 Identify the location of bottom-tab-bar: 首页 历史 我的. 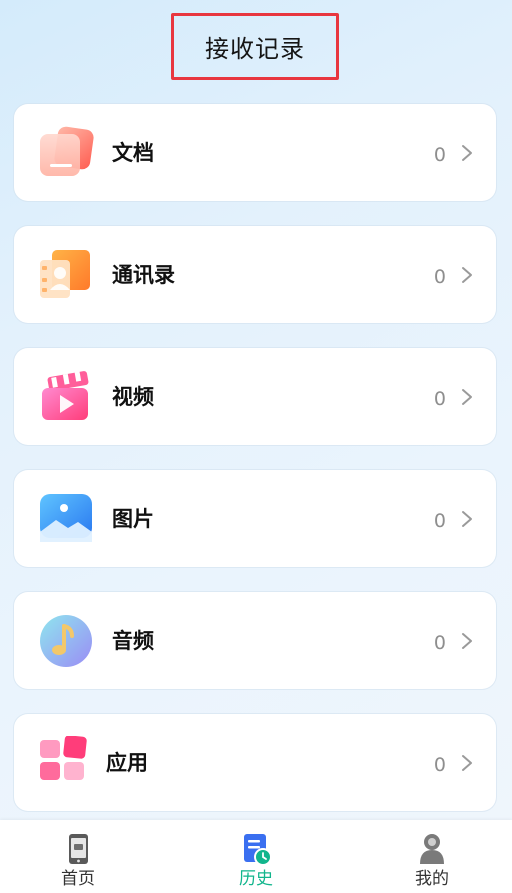
(256, 856).